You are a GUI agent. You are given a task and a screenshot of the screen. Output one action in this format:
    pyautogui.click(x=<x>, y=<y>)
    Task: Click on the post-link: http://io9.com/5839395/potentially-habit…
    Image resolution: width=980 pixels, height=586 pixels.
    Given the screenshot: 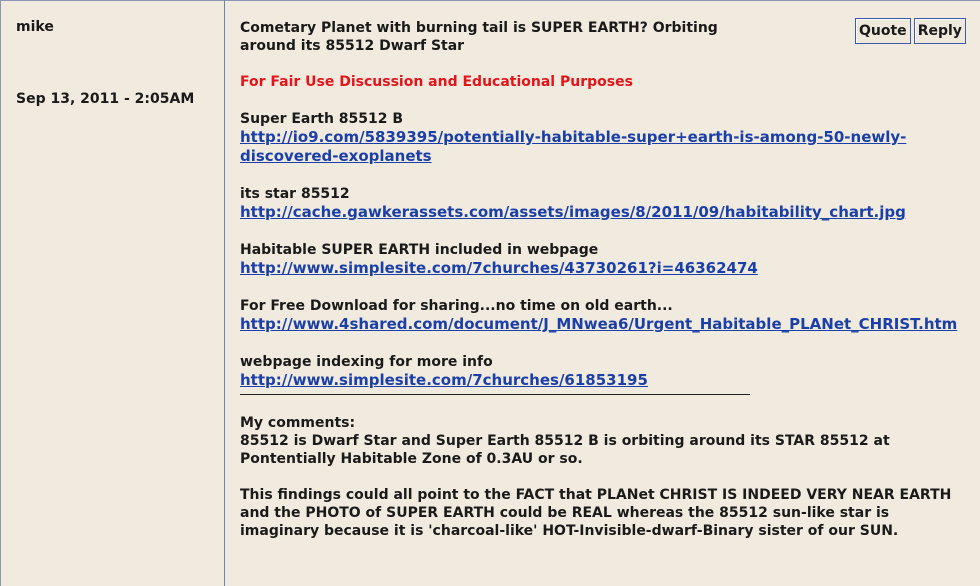 What is the action you would take?
    pyautogui.click(x=580, y=147)
    